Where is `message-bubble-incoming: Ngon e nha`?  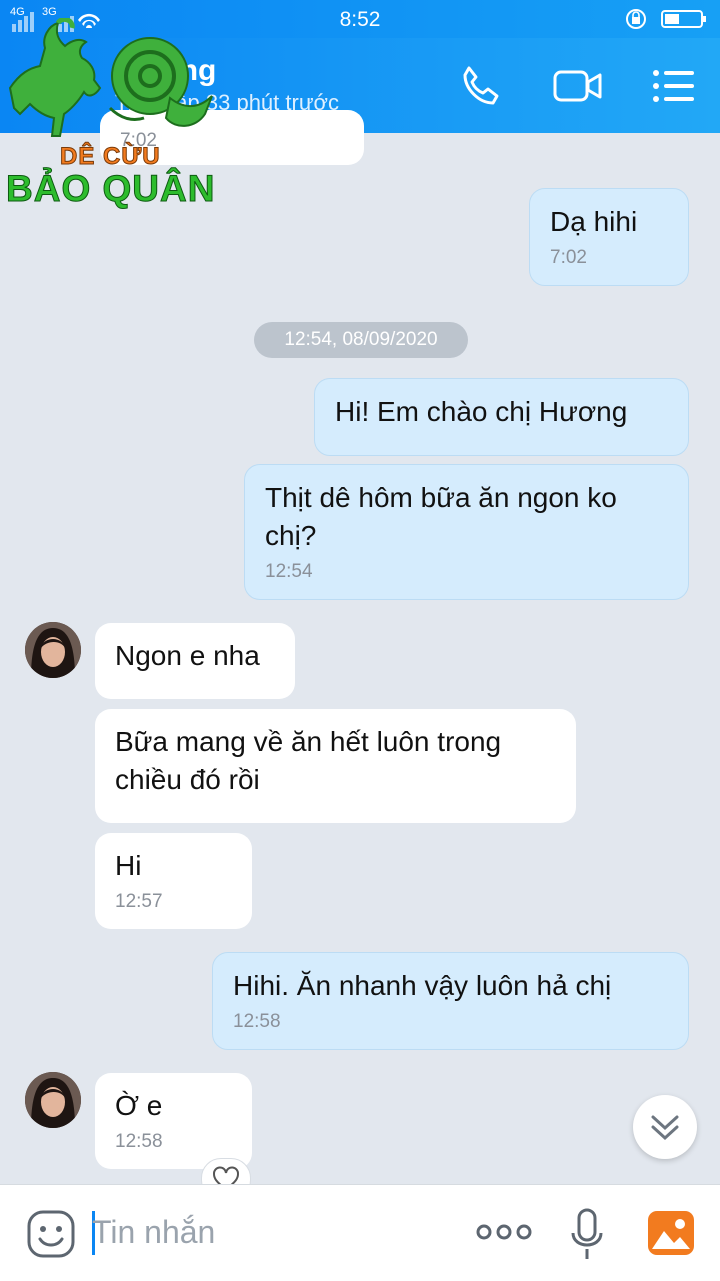 message-bubble-incoming: Ngon e nha is located at coordinates (195, 661).